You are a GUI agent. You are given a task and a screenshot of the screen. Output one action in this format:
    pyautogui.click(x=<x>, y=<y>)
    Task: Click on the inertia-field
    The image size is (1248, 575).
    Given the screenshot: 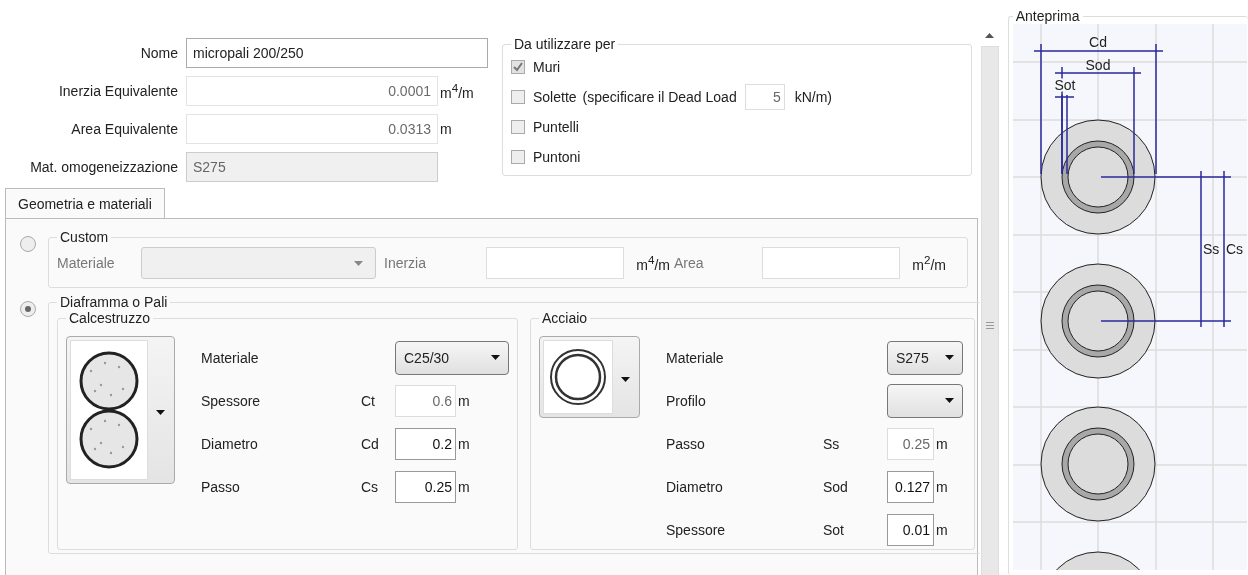 What is the action you would take?
    pyautogui.click(x=555, y=263)
    